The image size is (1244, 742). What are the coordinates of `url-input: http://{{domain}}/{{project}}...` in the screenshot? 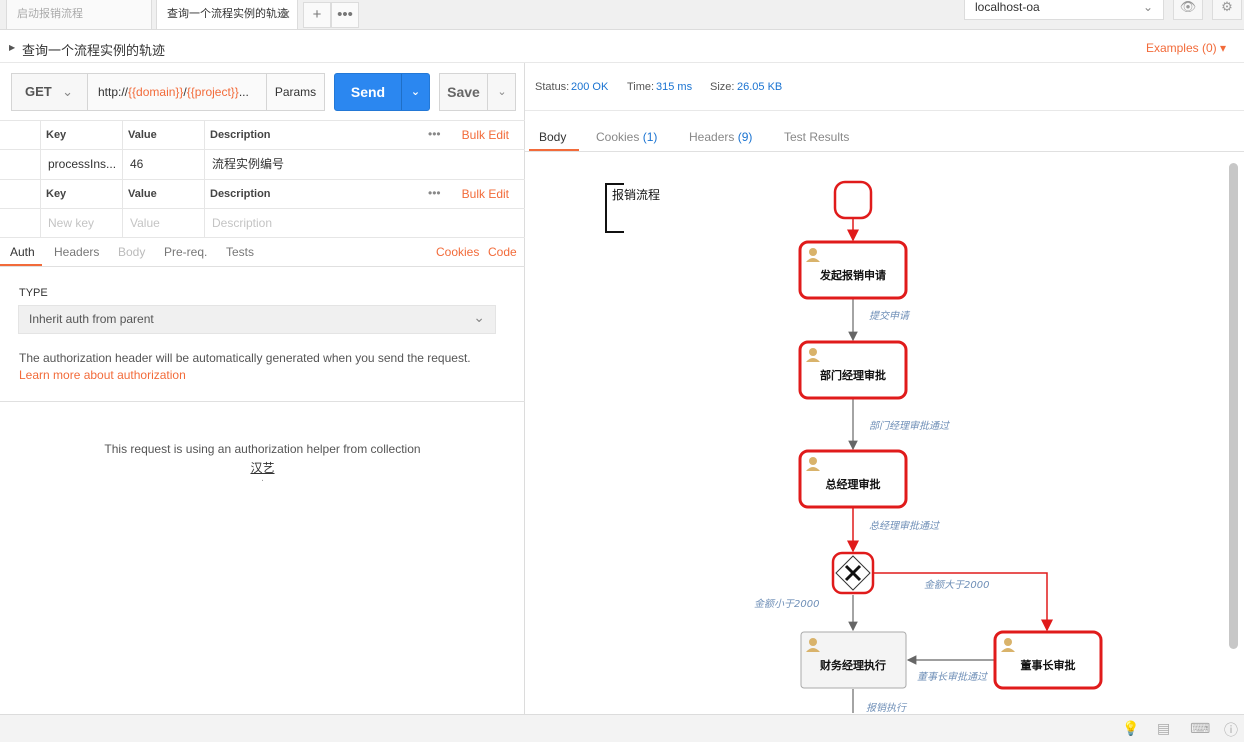 It's located at (177, 92).